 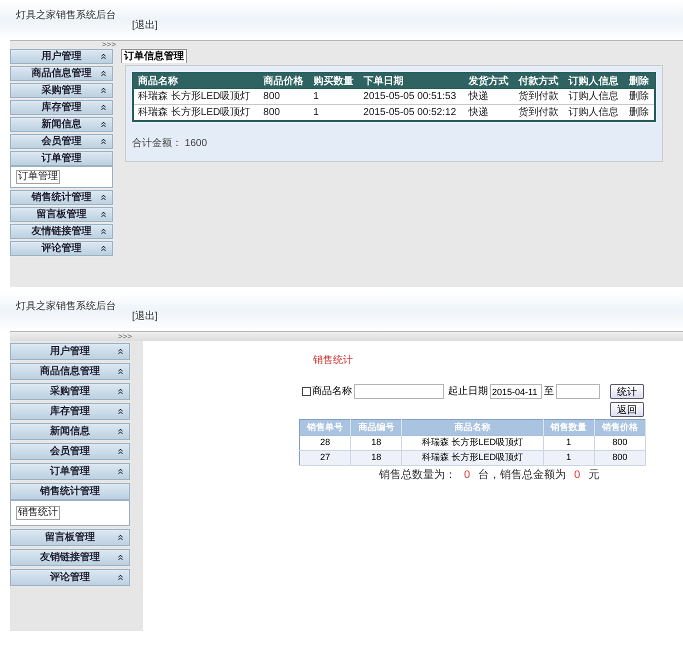 What do you see at coordinates (334, 81) in the screenshot?
I see `column-header: 购买数量` at bounding box center [334, 81].